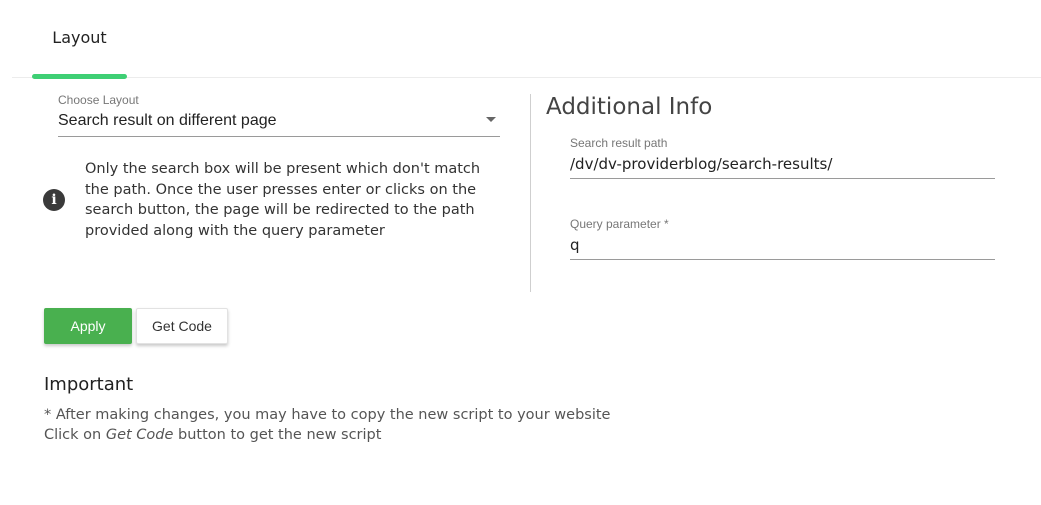  What do you see at coordinates (79, 37) in the screenshot?
I see `tab-layout-label: Layout` at bounding box center [79, 37].